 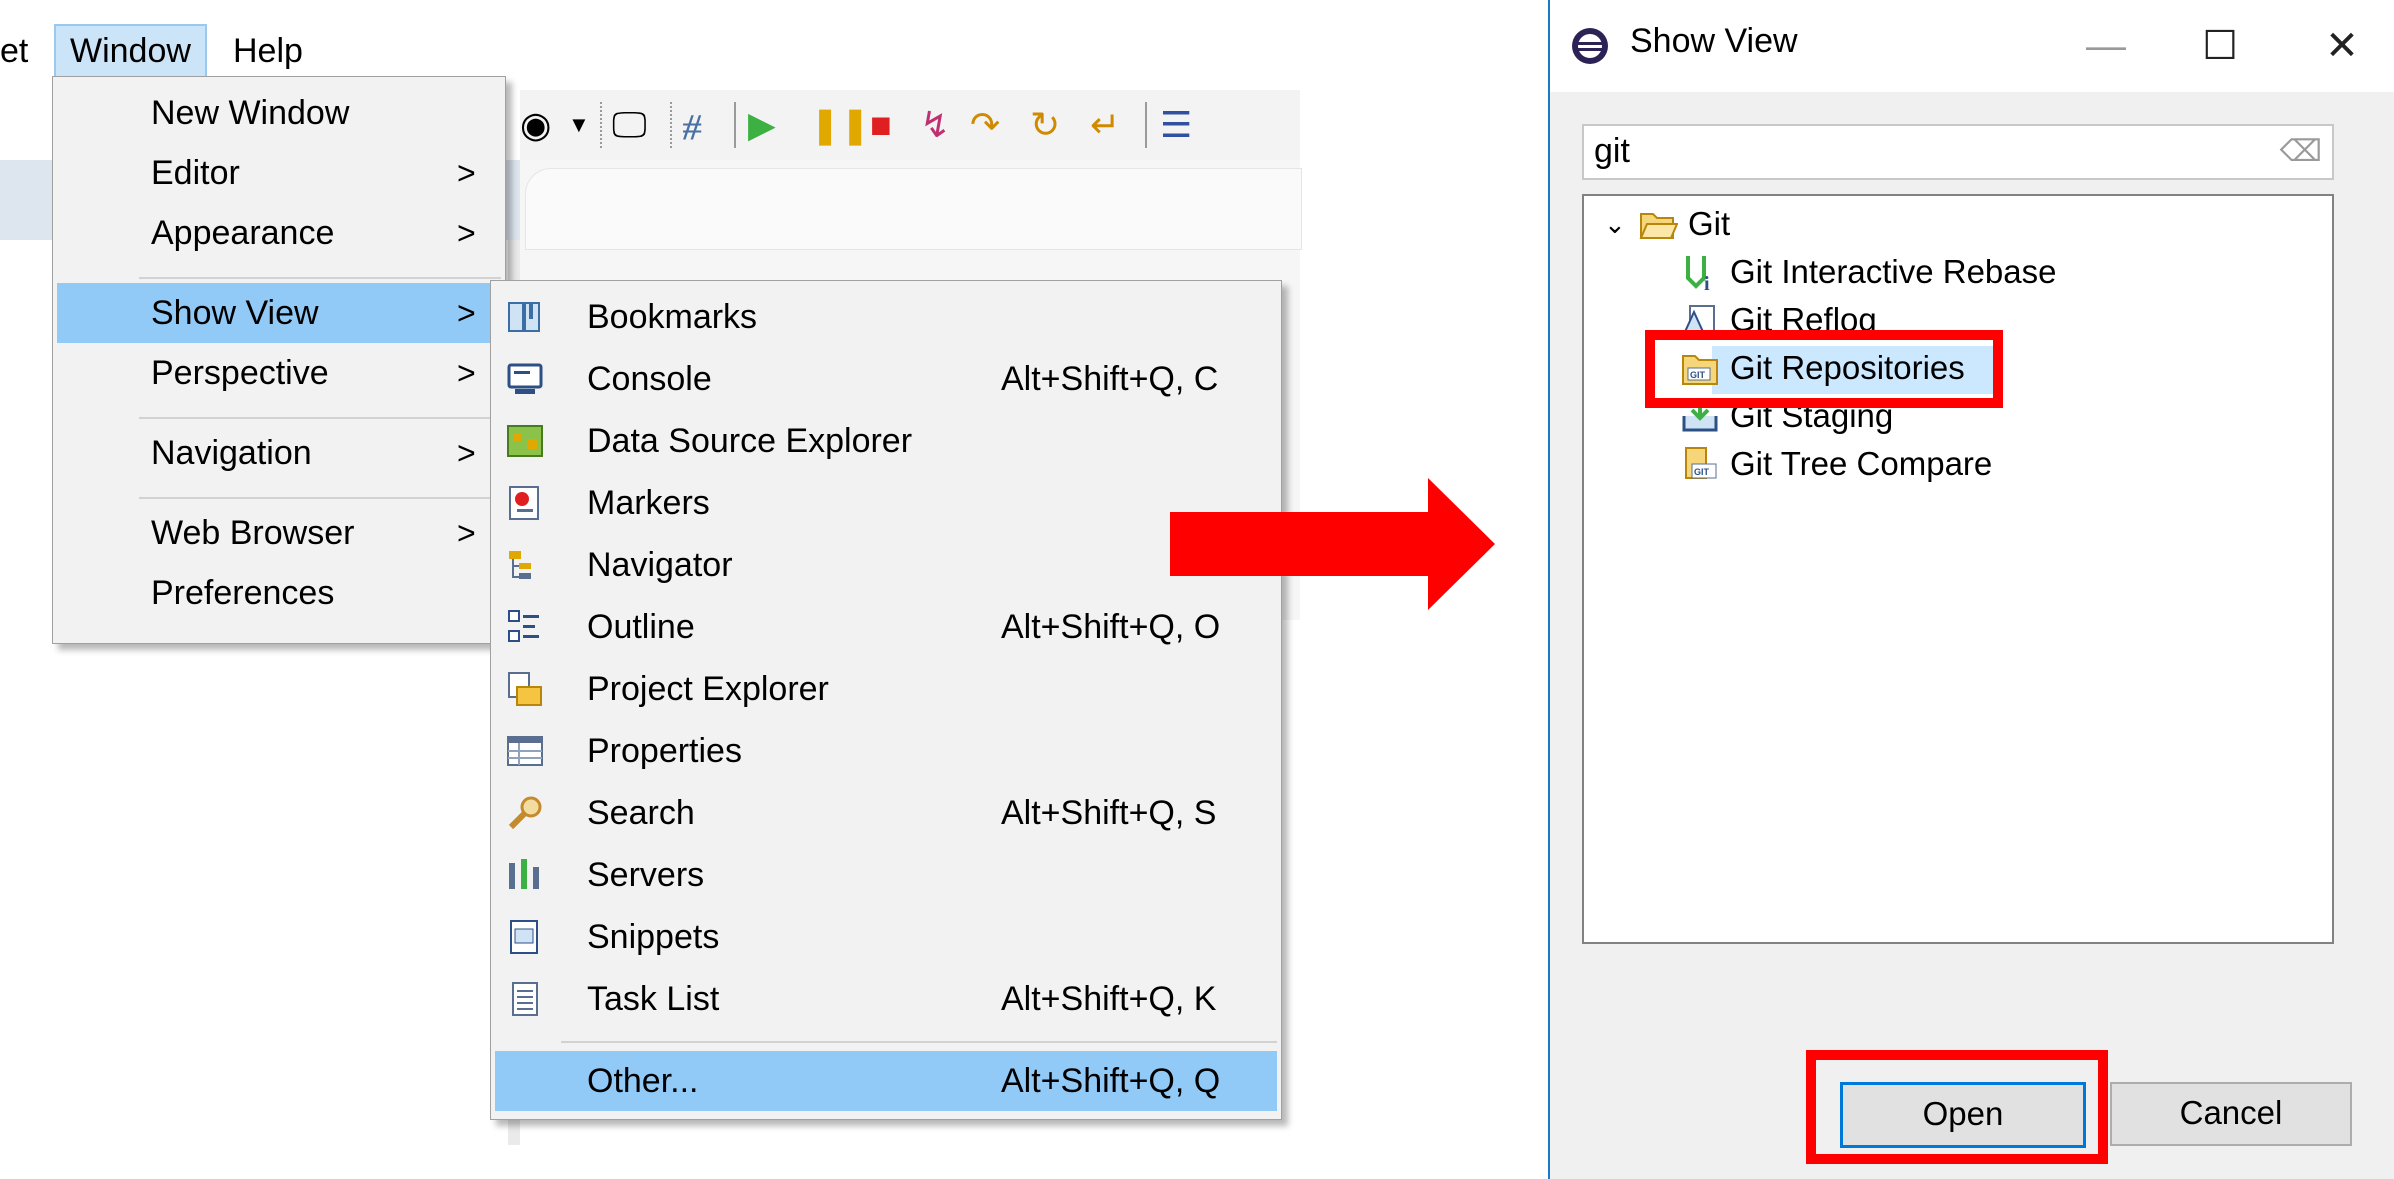 I want to click on view-item-outline: Outline Alt+Shift+Q, O, so click(x=886, y=627).